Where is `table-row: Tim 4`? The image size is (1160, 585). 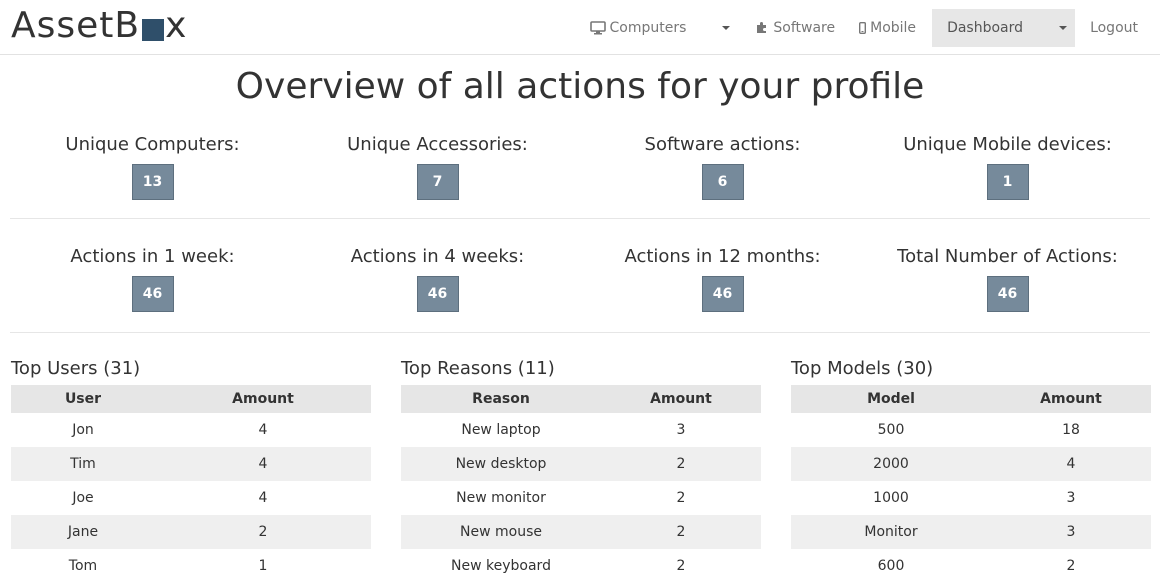
table-row: Tim 4 is located at coordinates (191, 464).